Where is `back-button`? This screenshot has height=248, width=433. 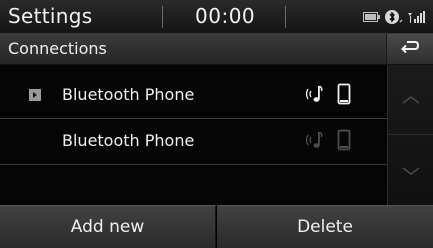 back-button is located at coordinates (409, 49).